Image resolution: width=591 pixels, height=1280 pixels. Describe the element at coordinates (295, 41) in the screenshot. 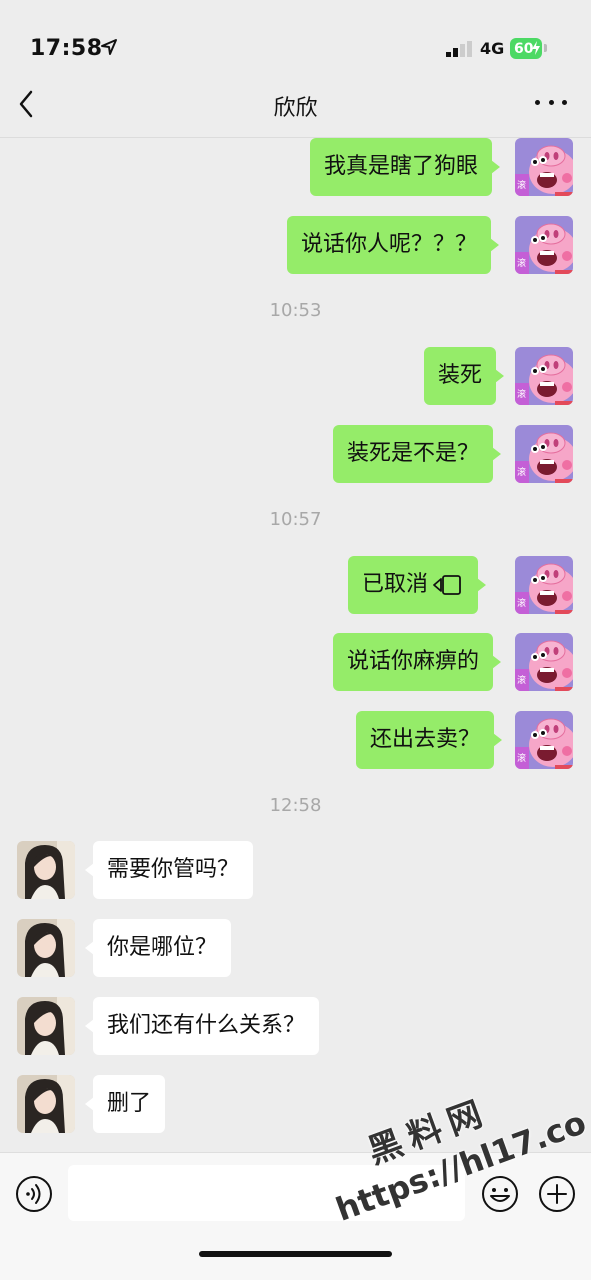

I see `status-bar: 17:58 4G 60` at that location.